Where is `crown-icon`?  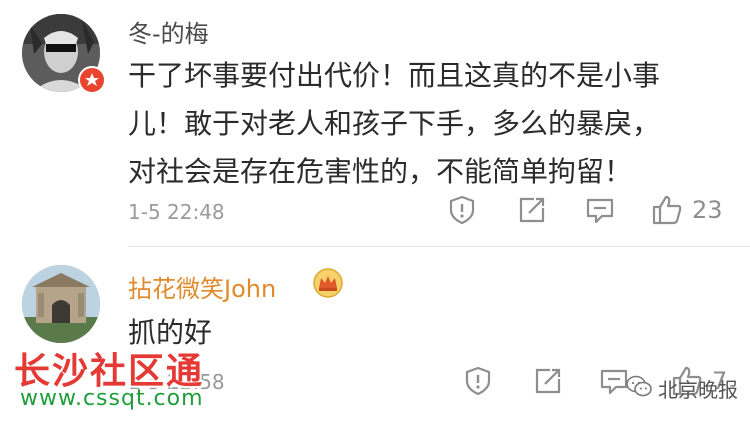
crown-icon is located at coordinates (328, 285).